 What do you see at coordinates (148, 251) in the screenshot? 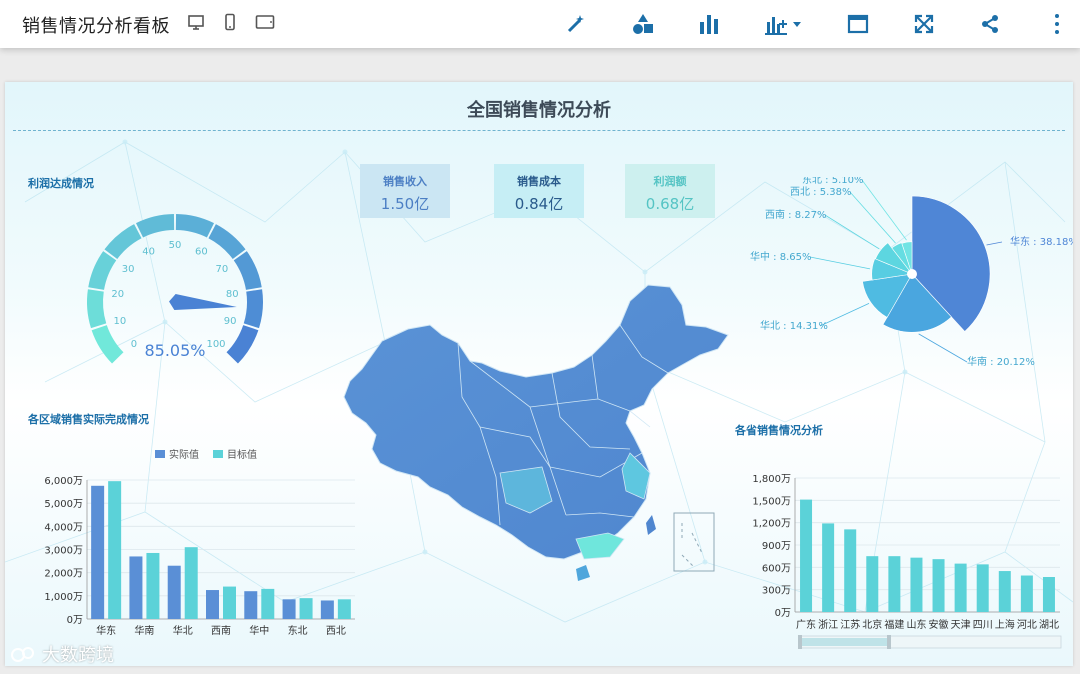
I see `gauge-tick-label: 40` at bounding box center [148, 251].